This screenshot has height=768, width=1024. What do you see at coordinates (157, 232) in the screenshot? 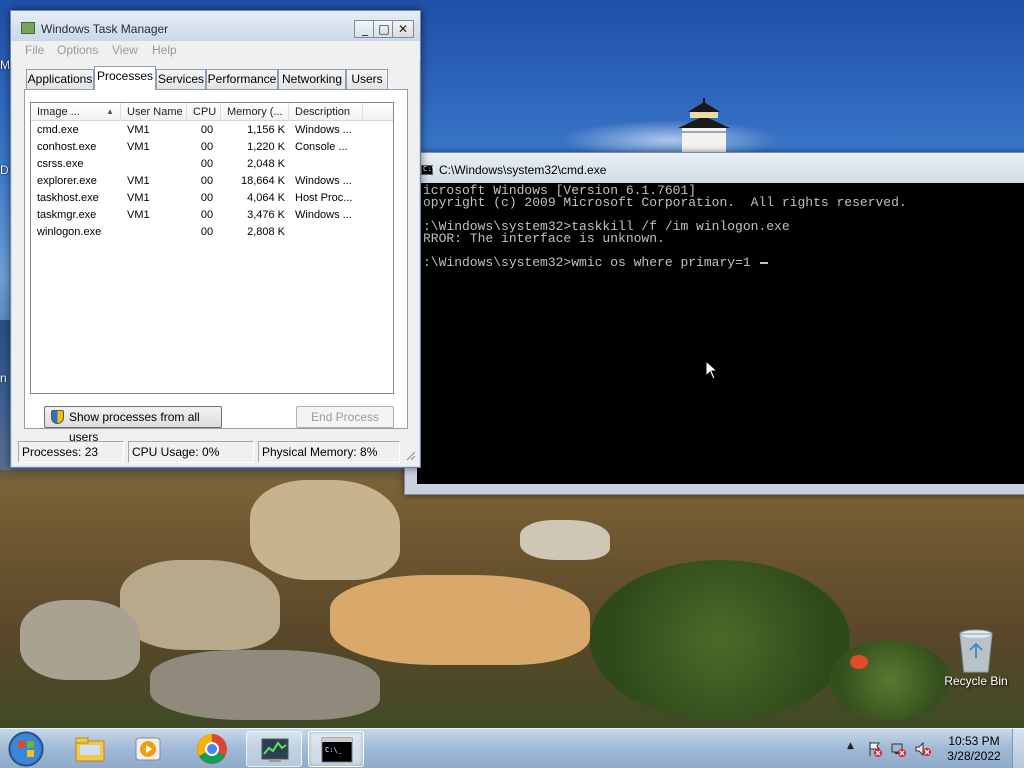
I see `process-user` at bounding box center [157, 232].